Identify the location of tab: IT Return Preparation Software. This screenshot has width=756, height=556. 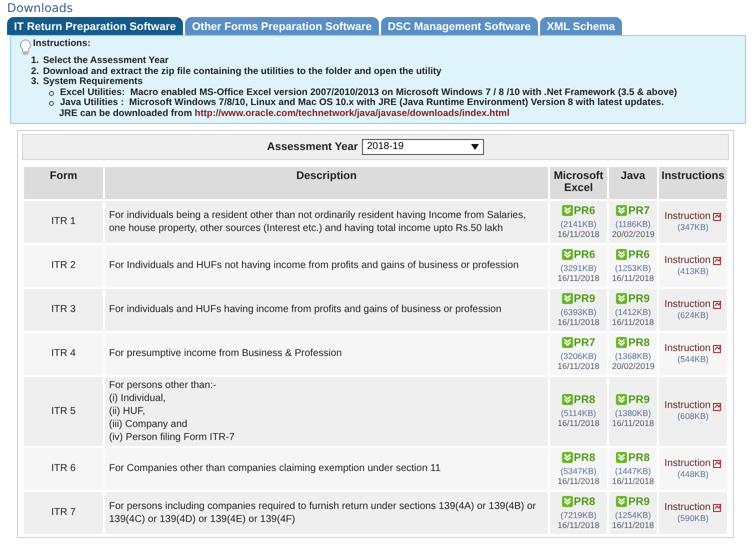
(95, 26).